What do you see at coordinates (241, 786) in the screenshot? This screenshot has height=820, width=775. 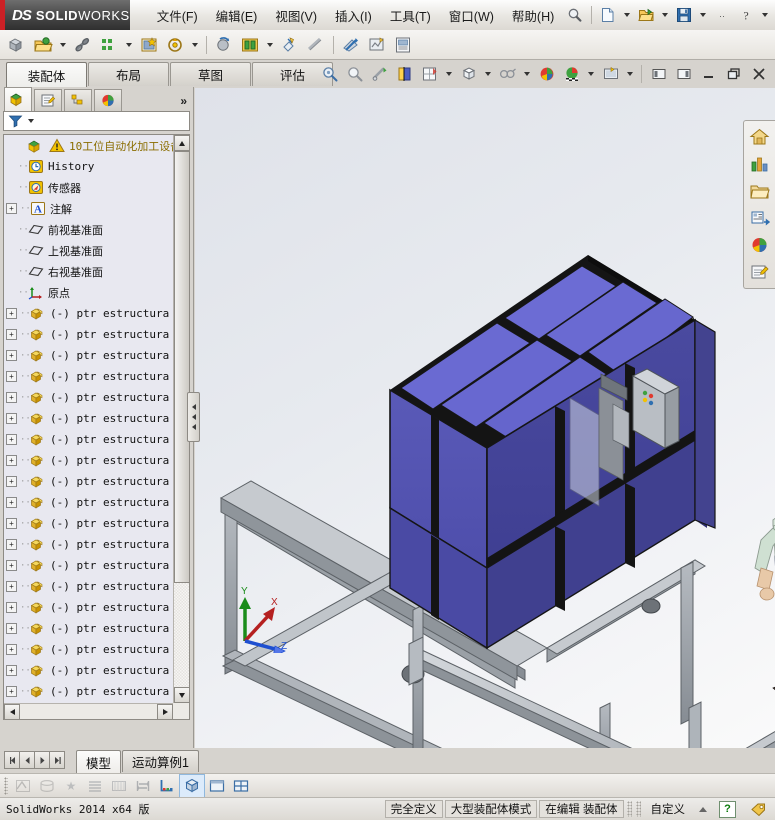 I see `four-view-icon` at bounding box center [241, 786].